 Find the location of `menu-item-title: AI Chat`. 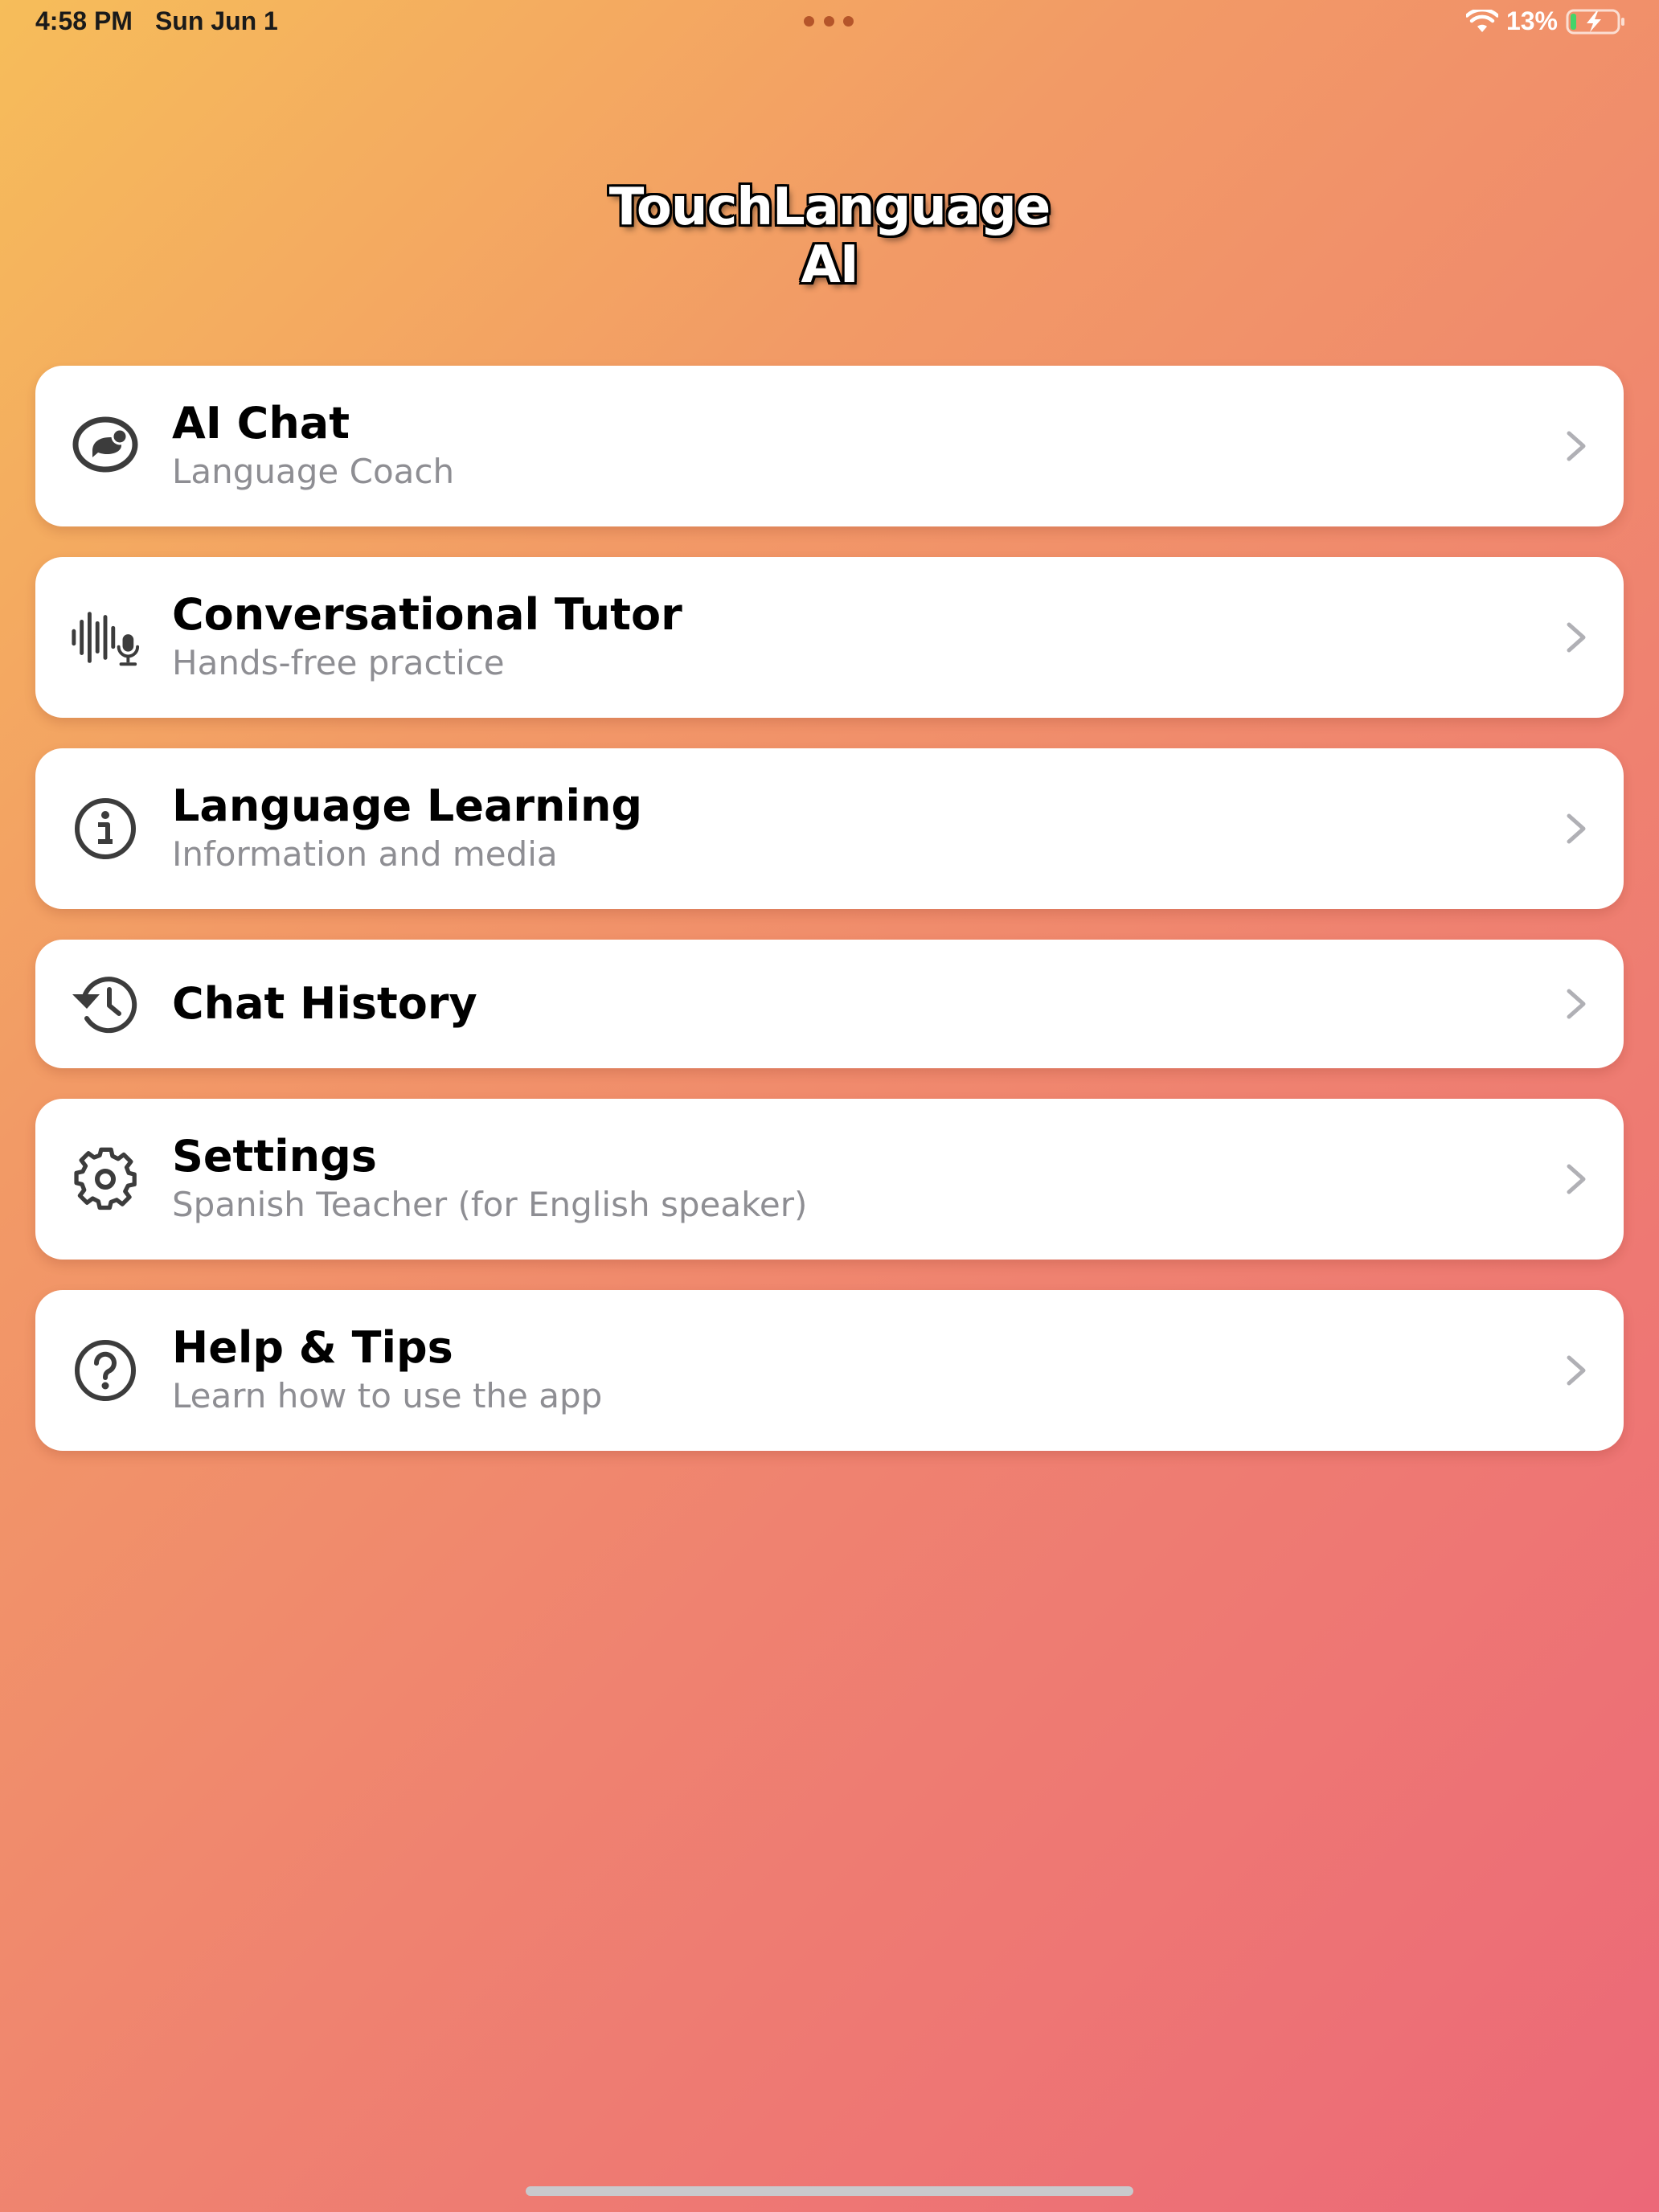

menu-item-title: AI Chat is located at coordinates (261, 423).